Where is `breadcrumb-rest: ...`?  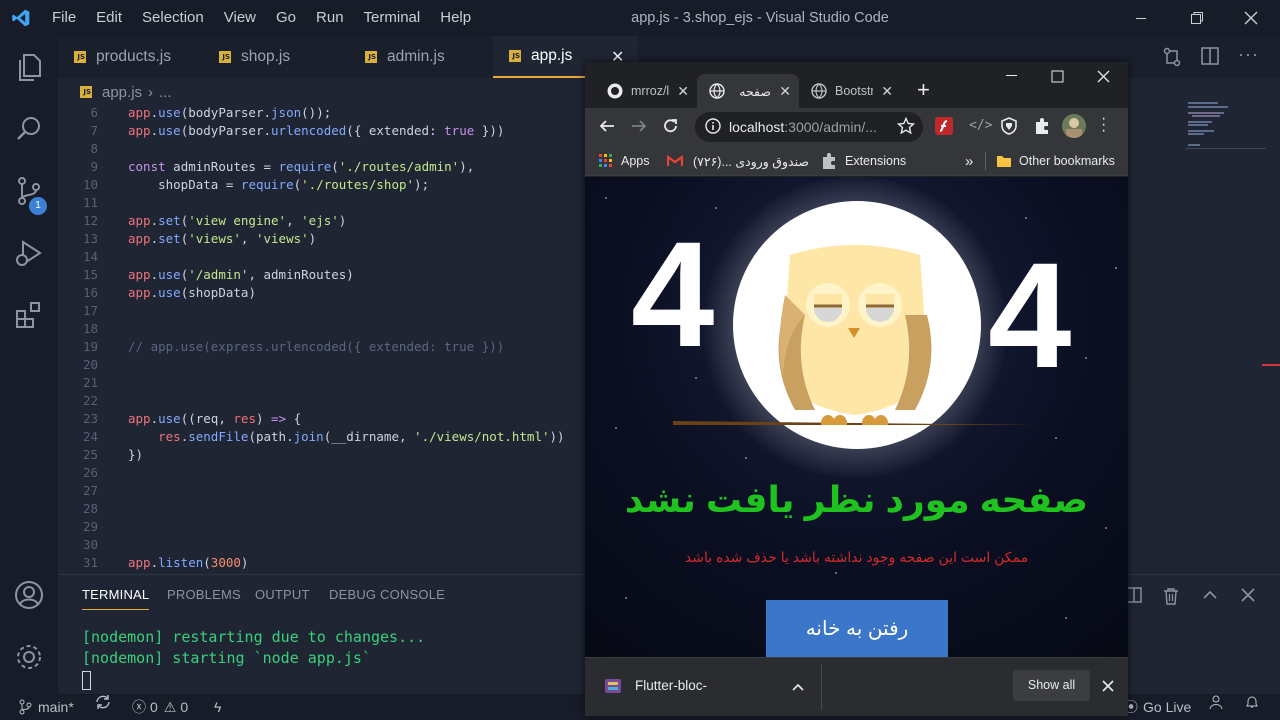
breadcrumb-rest: ... is located at coordinates (165, 92).